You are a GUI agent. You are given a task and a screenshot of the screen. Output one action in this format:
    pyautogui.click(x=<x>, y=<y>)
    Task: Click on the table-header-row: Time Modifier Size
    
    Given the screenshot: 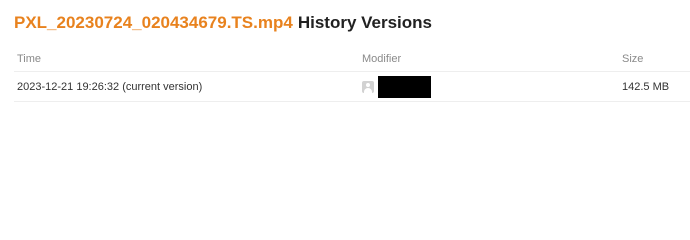 What is the action you would take?
    pyautogui.click(x=352, y=59)
    